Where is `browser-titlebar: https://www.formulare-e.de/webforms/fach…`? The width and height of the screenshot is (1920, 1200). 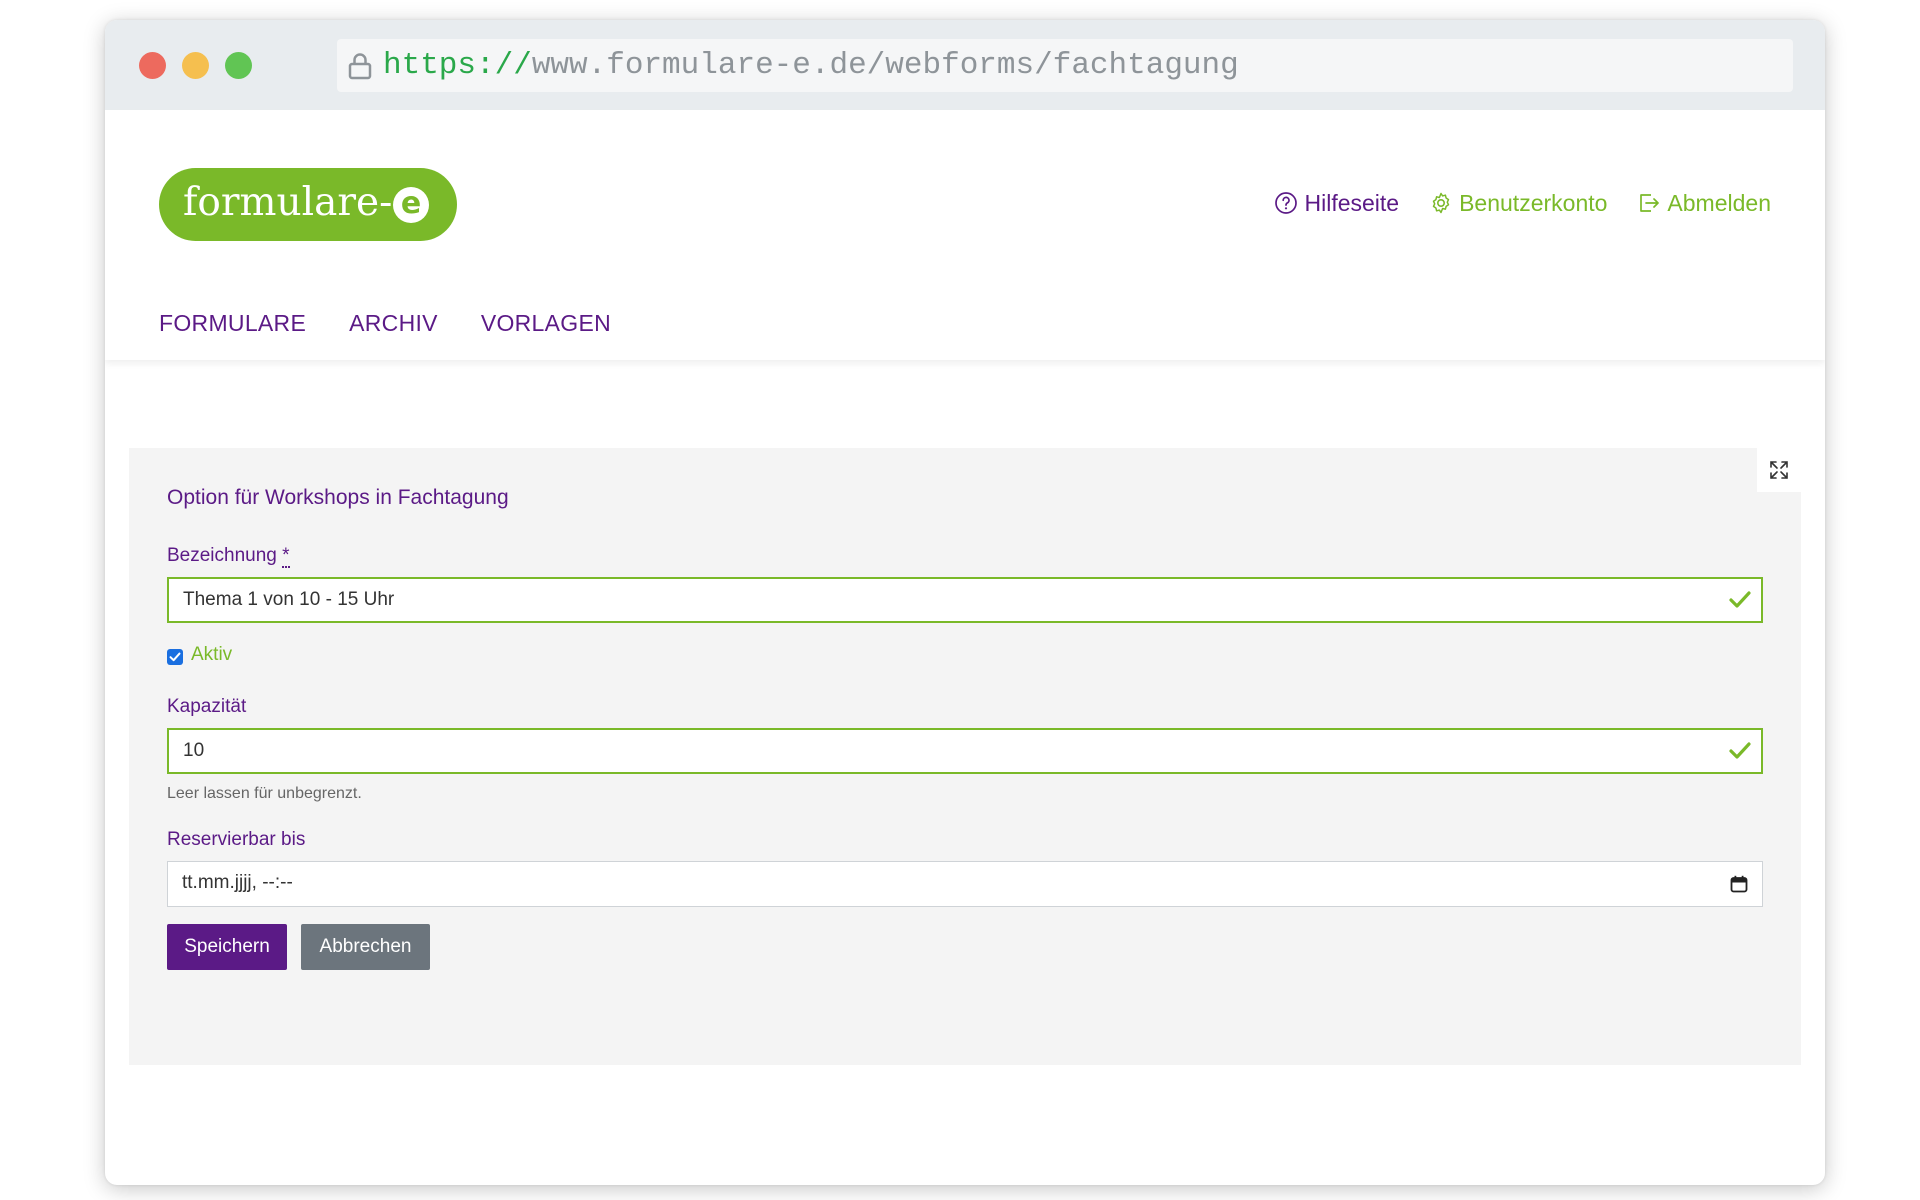 browser-titlebar: https://www.formulare-e.de/webforms/fach… is located at coordinates (965, 65).